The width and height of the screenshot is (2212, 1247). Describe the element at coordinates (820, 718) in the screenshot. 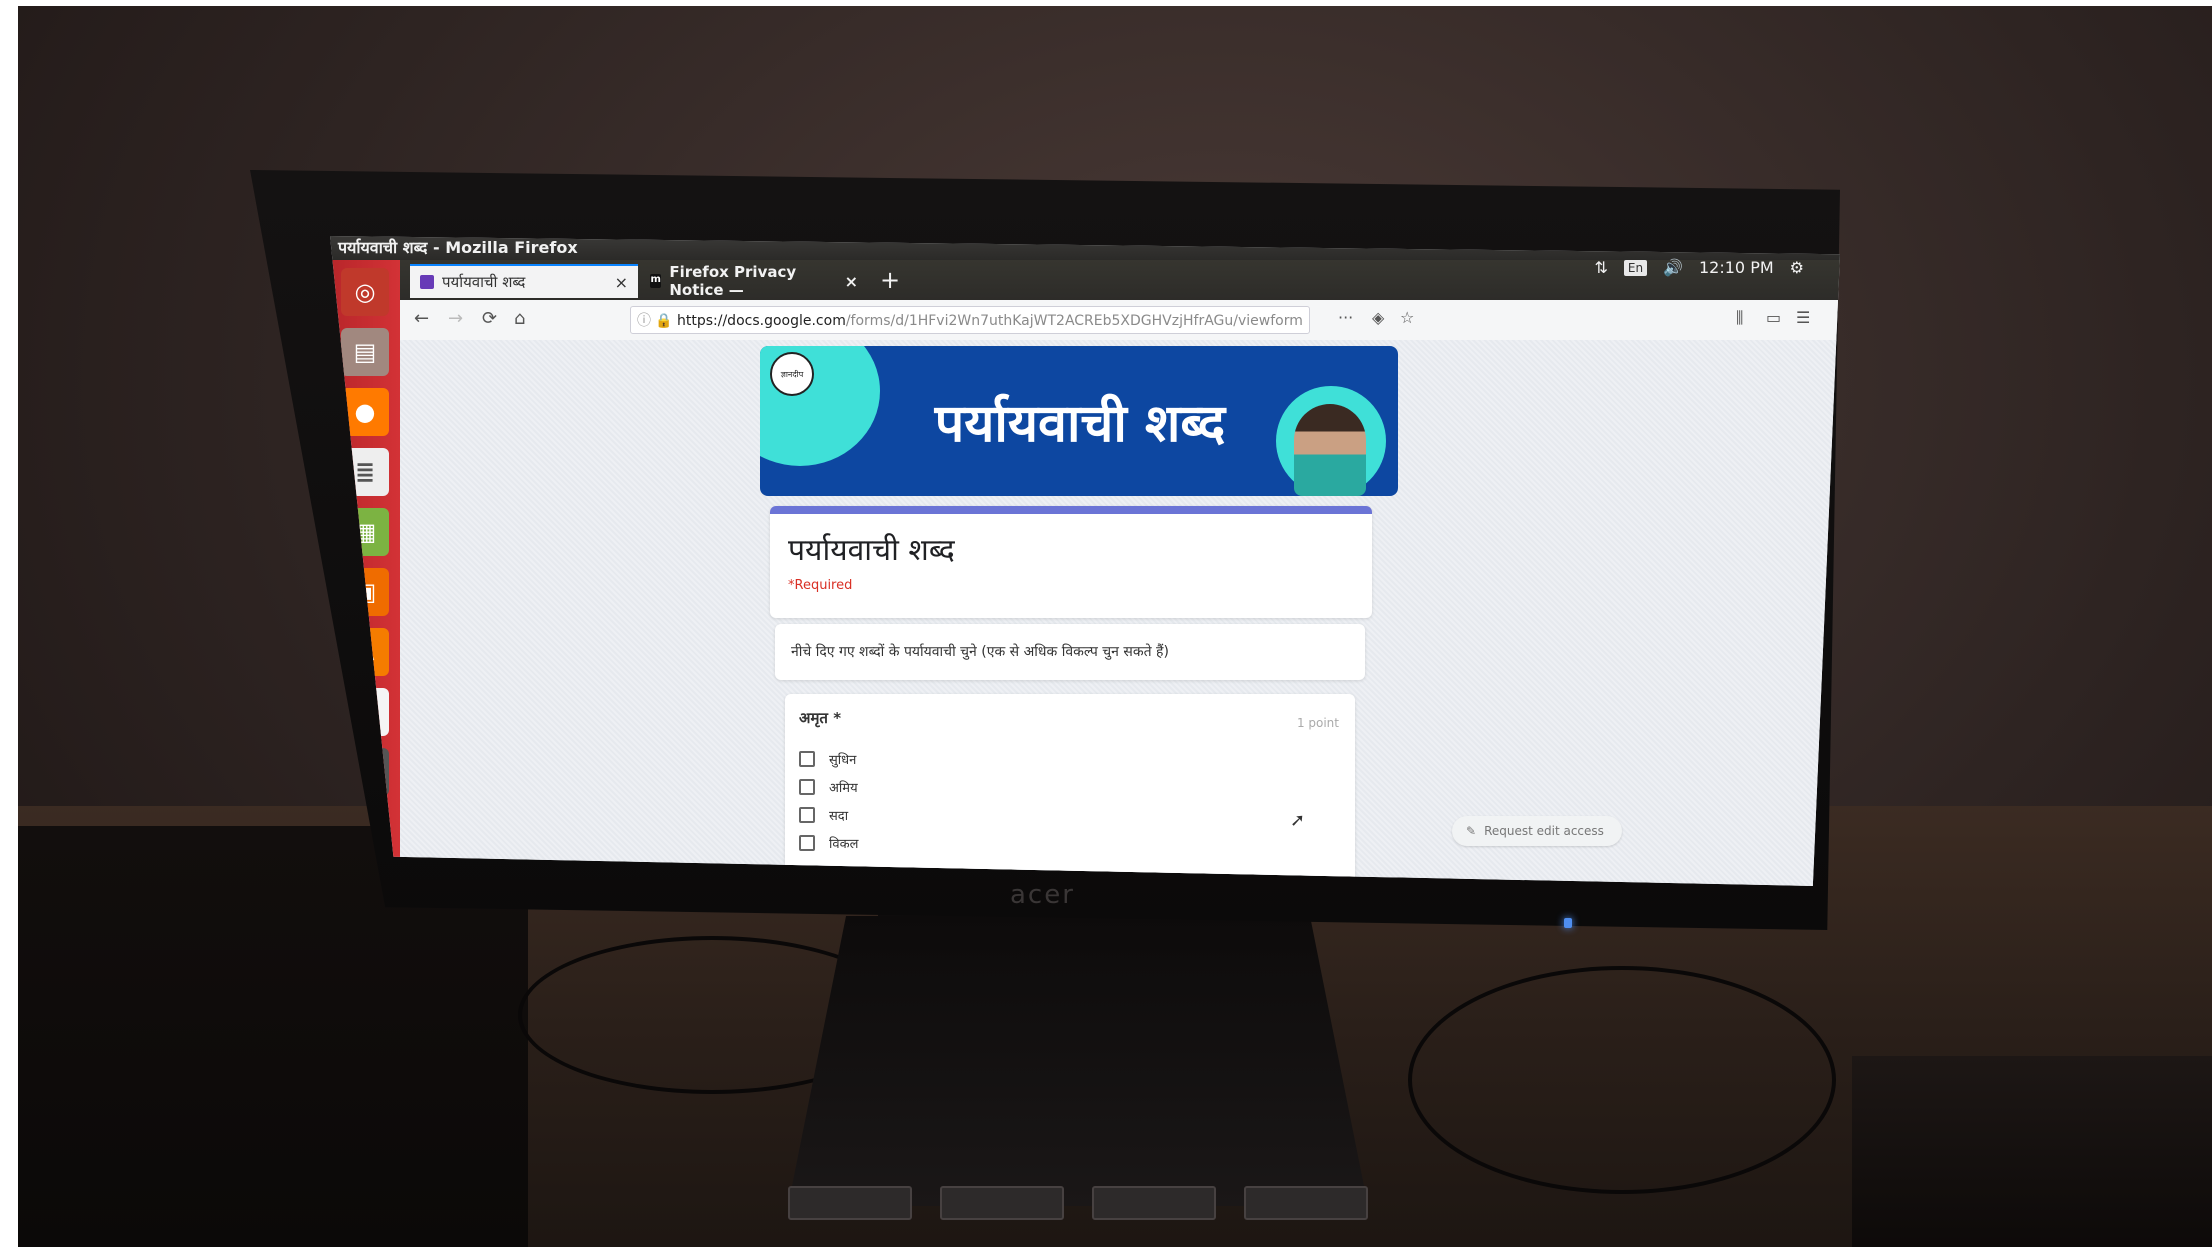

I see `question-label: अमृत *` at that location.